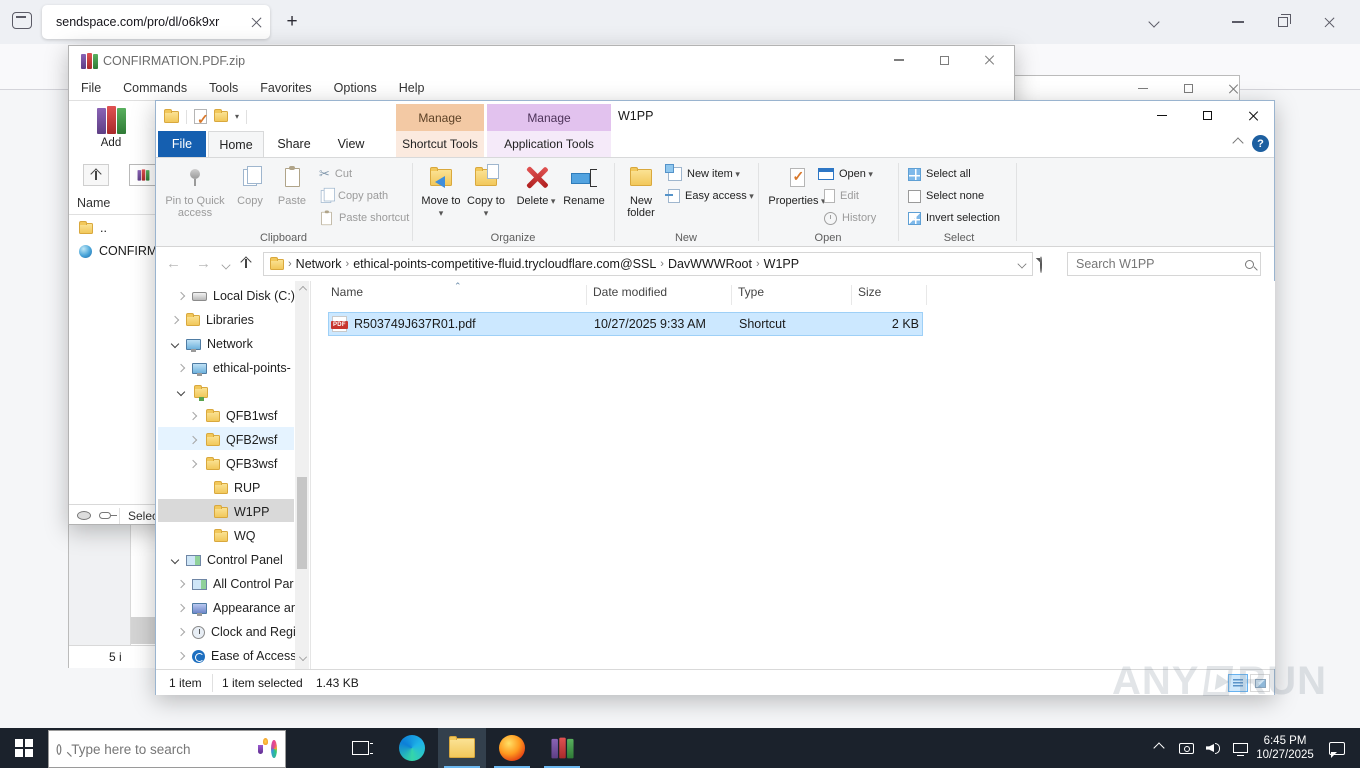 This screenshot has width=1360, height=768. Describe the element at coordinates (536, 184) in the screenshot. I see `delete-button: Delete` at that location.